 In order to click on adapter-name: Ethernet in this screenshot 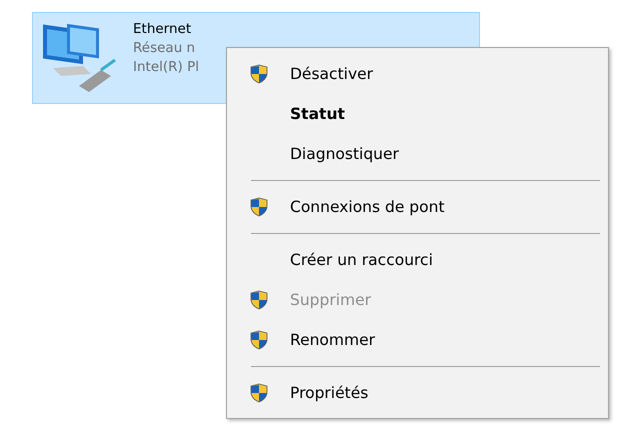, I will do `click(162, 29)`.